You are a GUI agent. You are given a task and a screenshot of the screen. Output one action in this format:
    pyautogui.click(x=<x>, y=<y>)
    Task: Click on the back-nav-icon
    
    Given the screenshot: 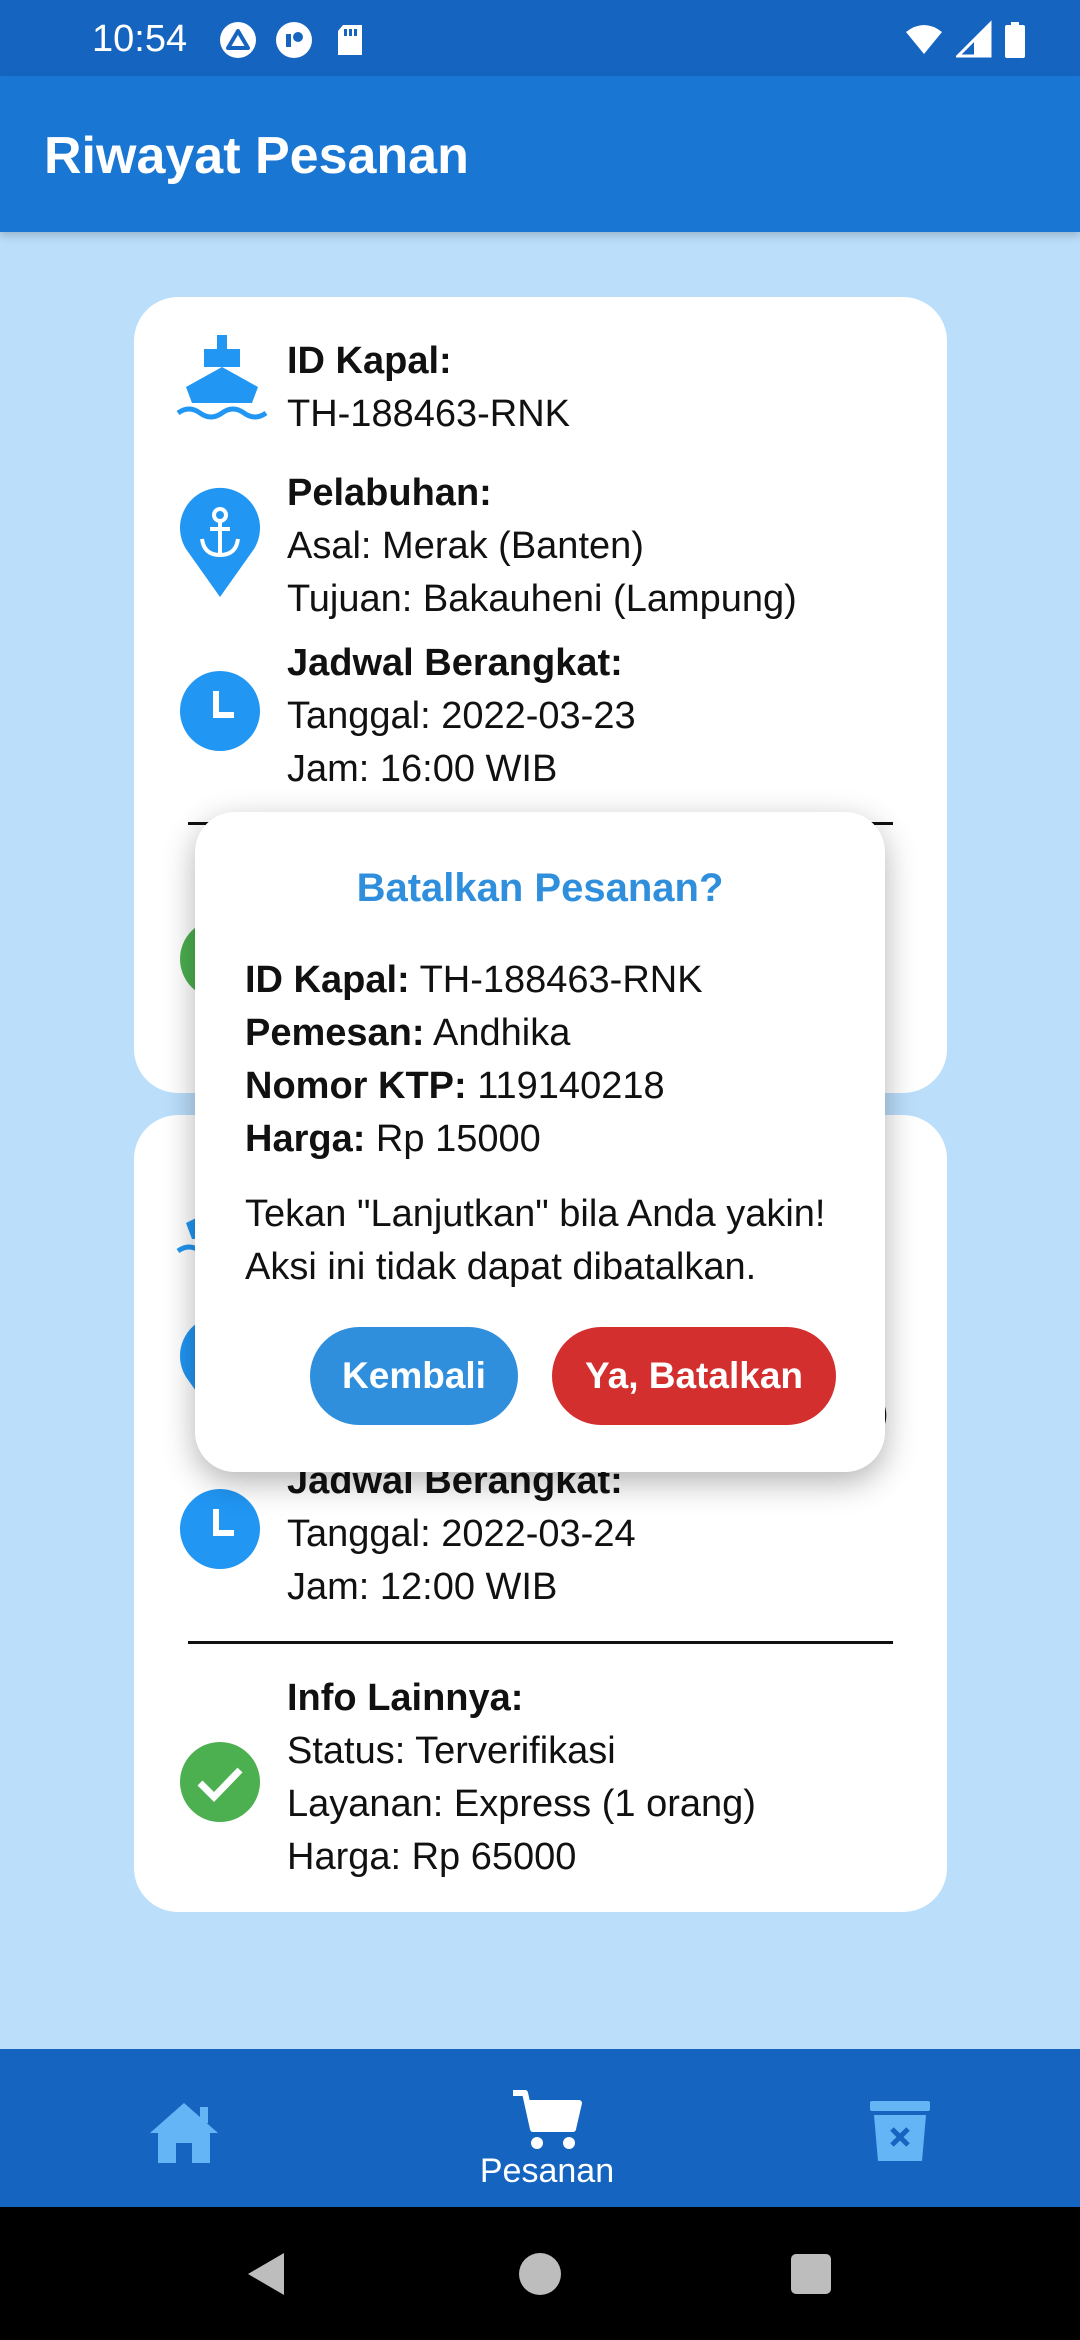 What is the action you would take?
    pyautogui.click(x=269, y=2274)
    